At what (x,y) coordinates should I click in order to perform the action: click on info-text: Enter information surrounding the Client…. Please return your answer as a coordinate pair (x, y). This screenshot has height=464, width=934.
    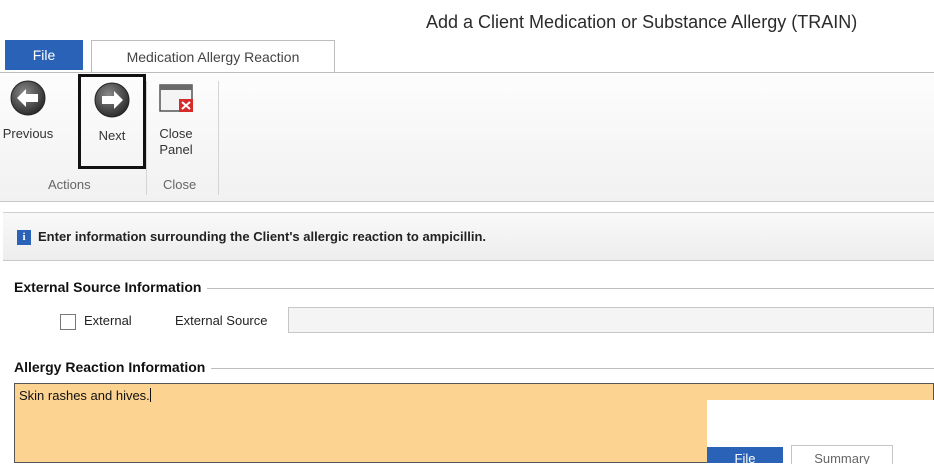
    Looking at the image, I should click on (262, 236).